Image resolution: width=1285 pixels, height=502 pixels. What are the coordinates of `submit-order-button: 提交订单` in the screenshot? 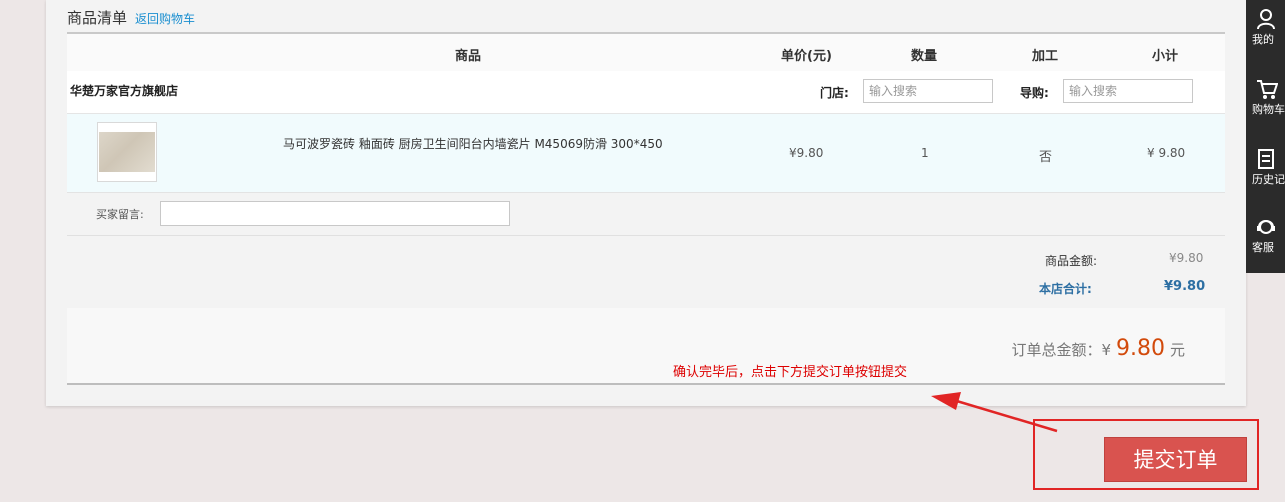 It's located at (1175, 459).